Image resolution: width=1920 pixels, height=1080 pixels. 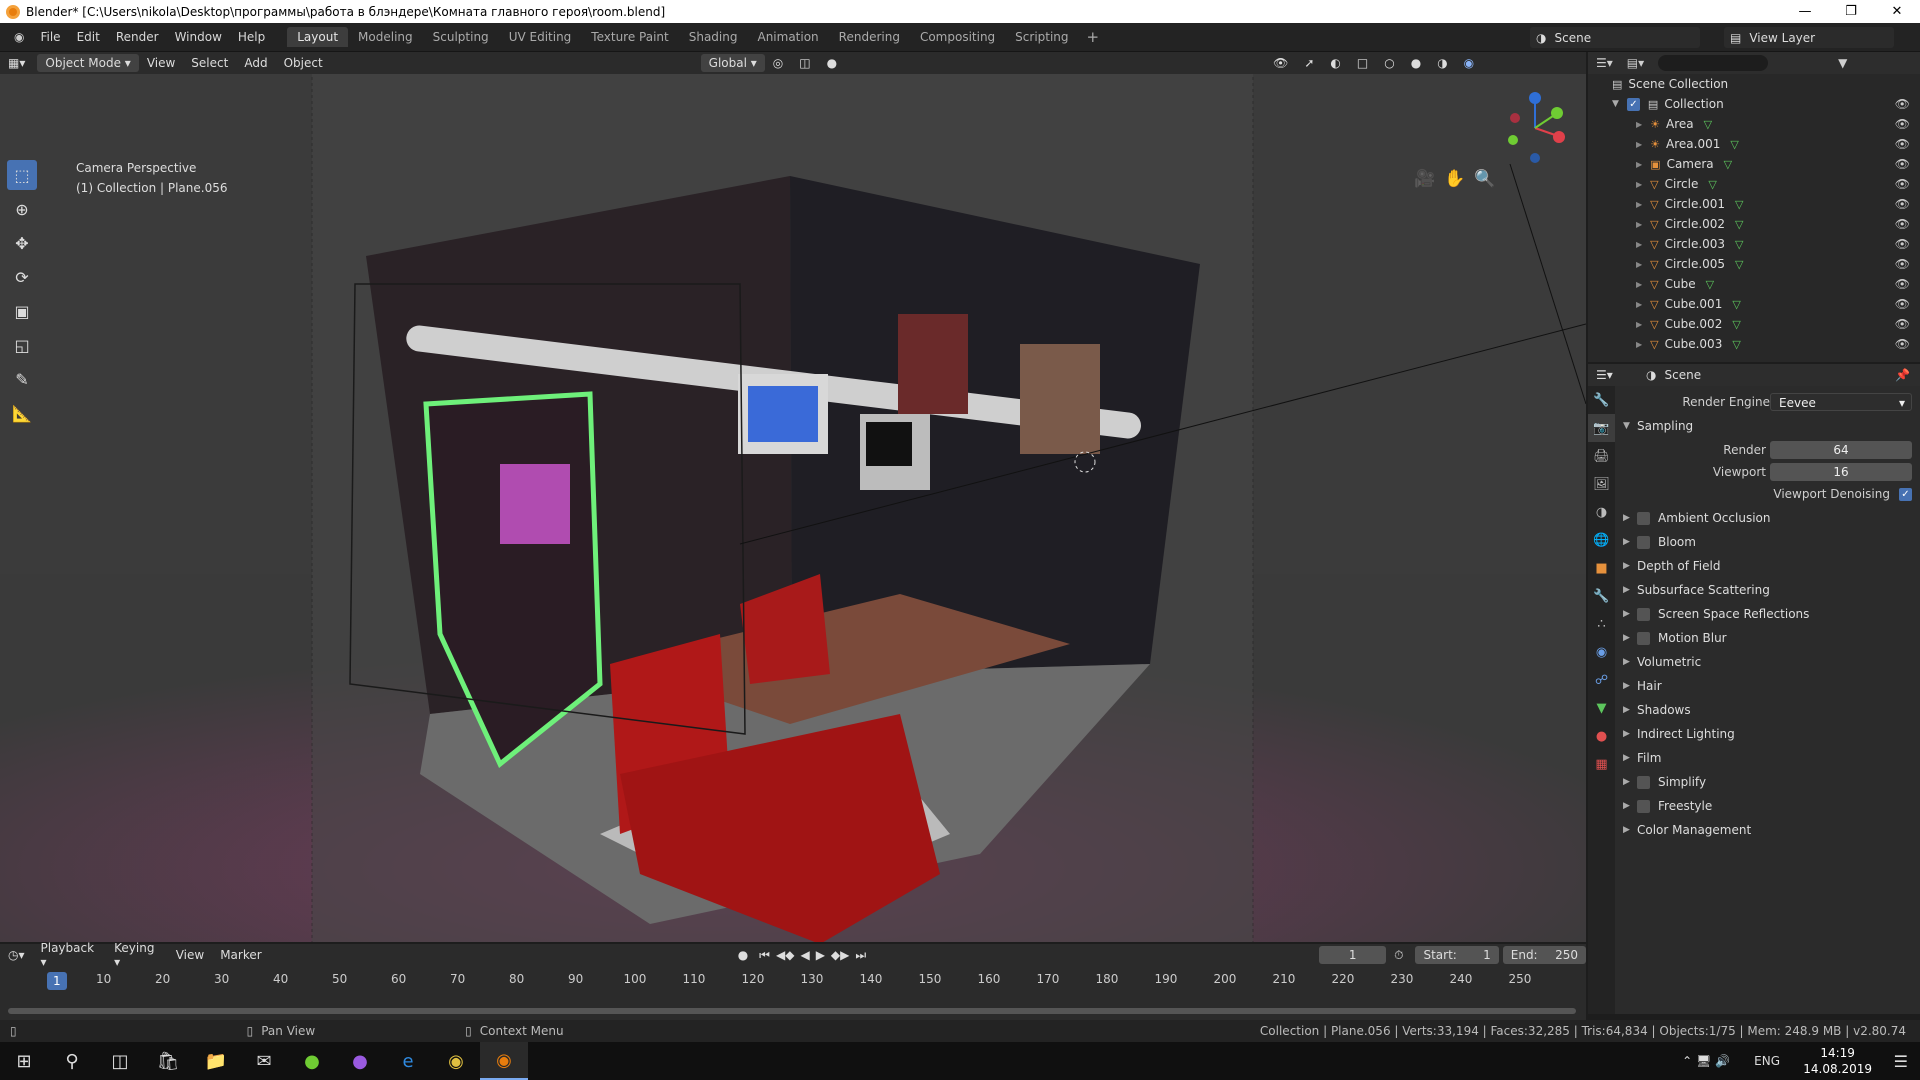 I want to click on collection-checkbox: ✓, so click(x=1633, y=104).